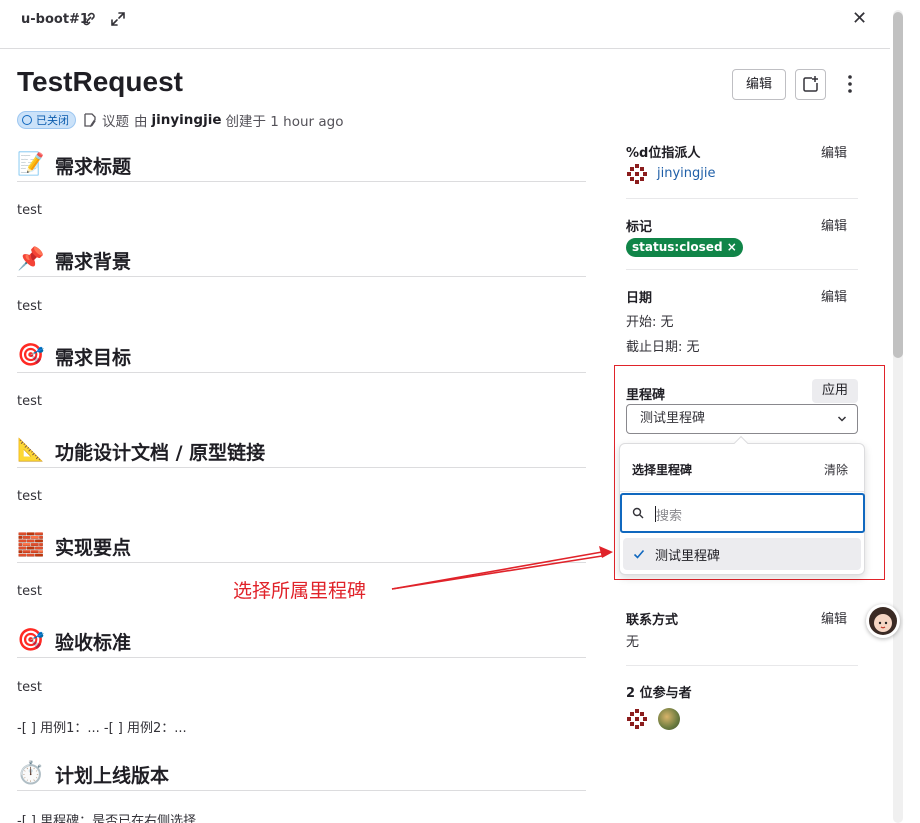 This screenshot has height=823, width=920. Describe the element at coordinates (684, 247) in the screenshot. I see `status-label-pill: status:closed ×` at that location.